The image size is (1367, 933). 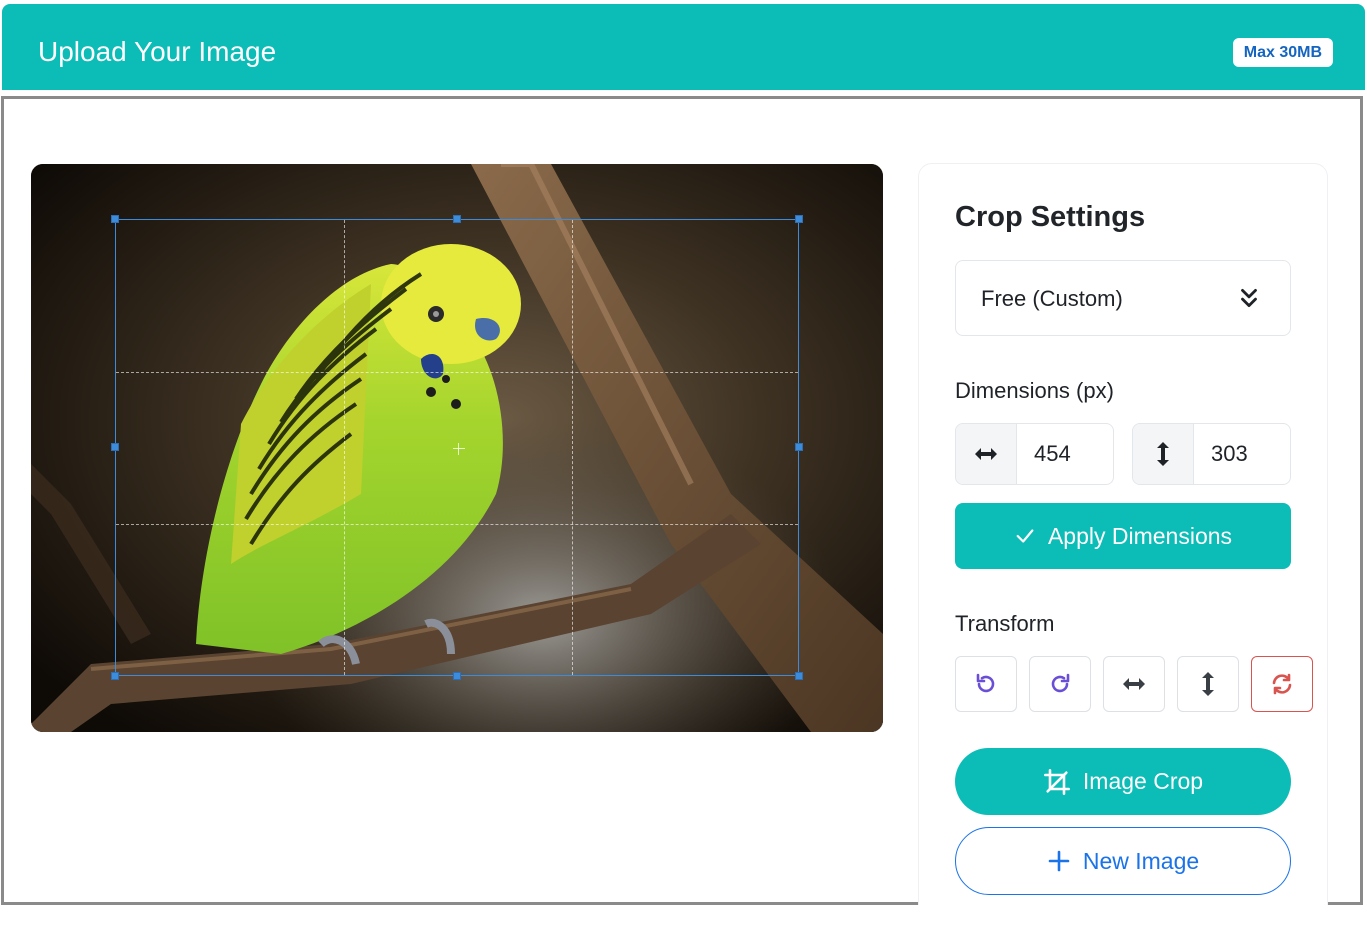 What do you see at coordinates (457, 219) in the screenshot?
I see `crop-handle-top` at bounding box center [457, 219].